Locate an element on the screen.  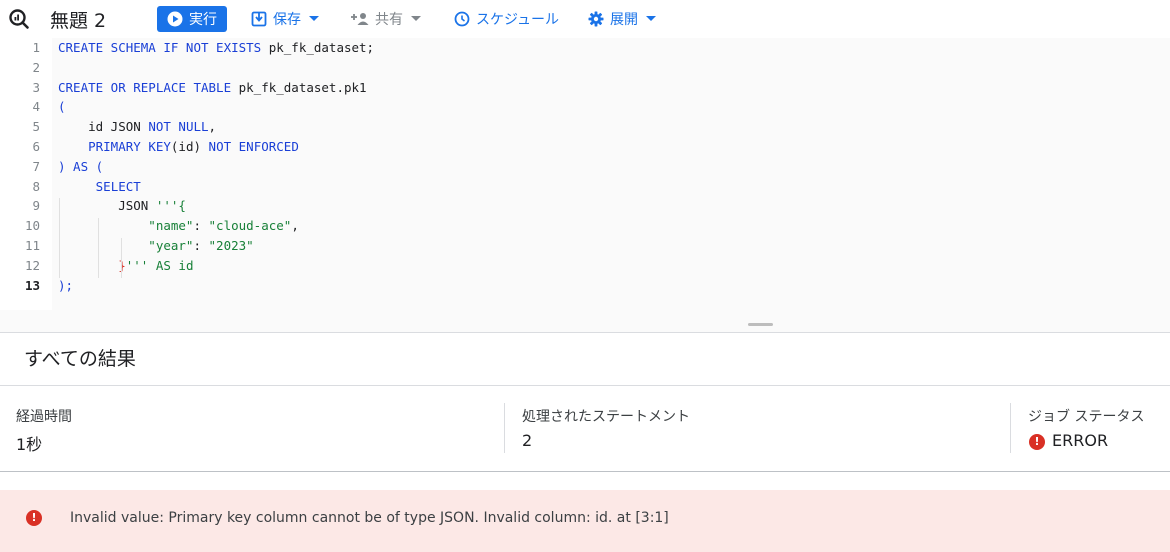
code-token: CREATE OR REPLACE TABLE is located at coordinates (145, 87).